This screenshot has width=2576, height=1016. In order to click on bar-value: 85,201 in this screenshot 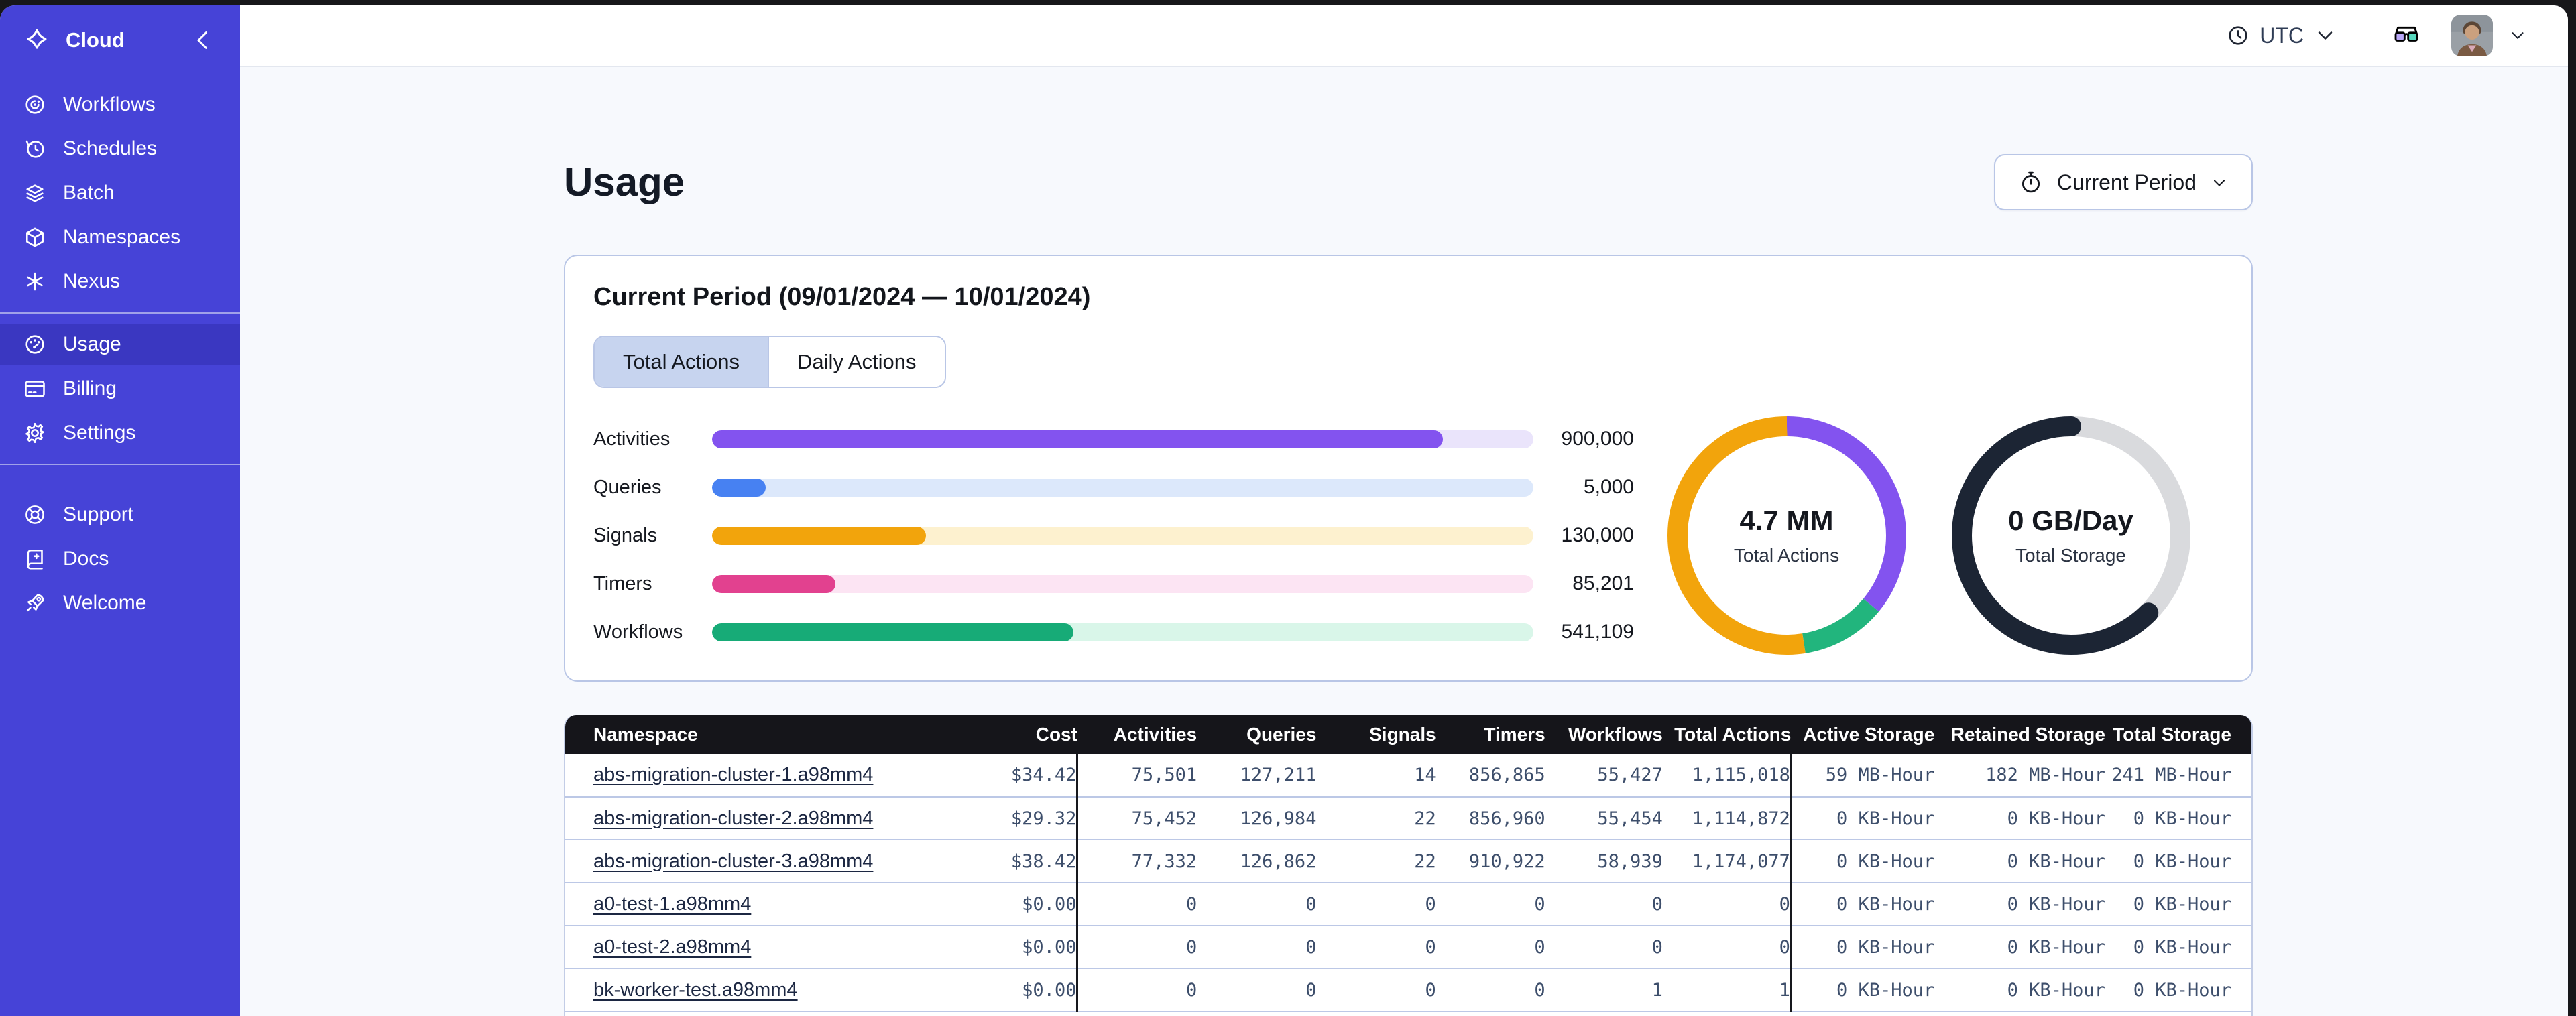, I will do `click(1603, 583)`.